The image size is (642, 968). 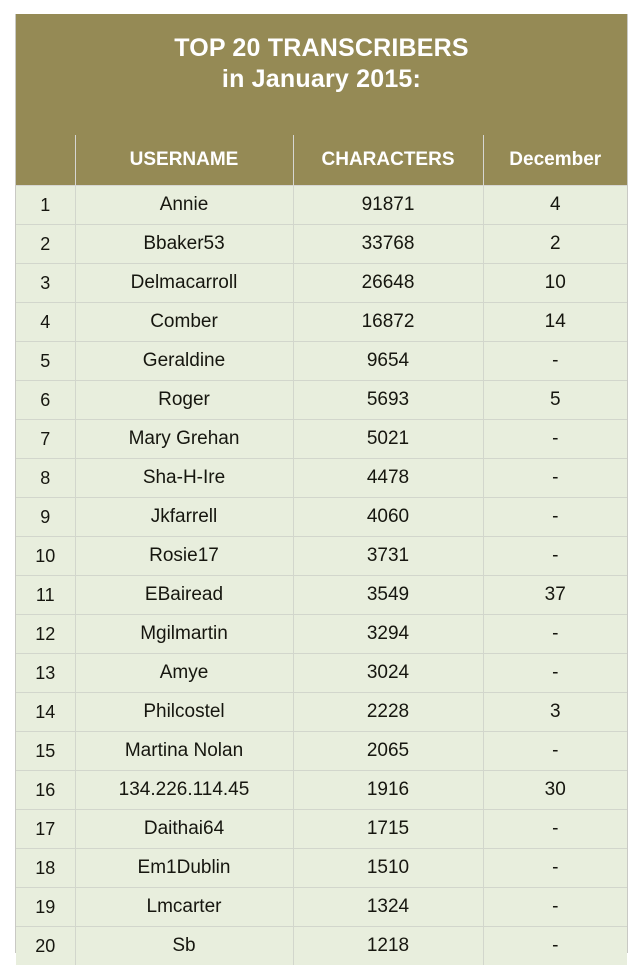 I want to click on cell-rank: 17, so click(x=45, y=829).